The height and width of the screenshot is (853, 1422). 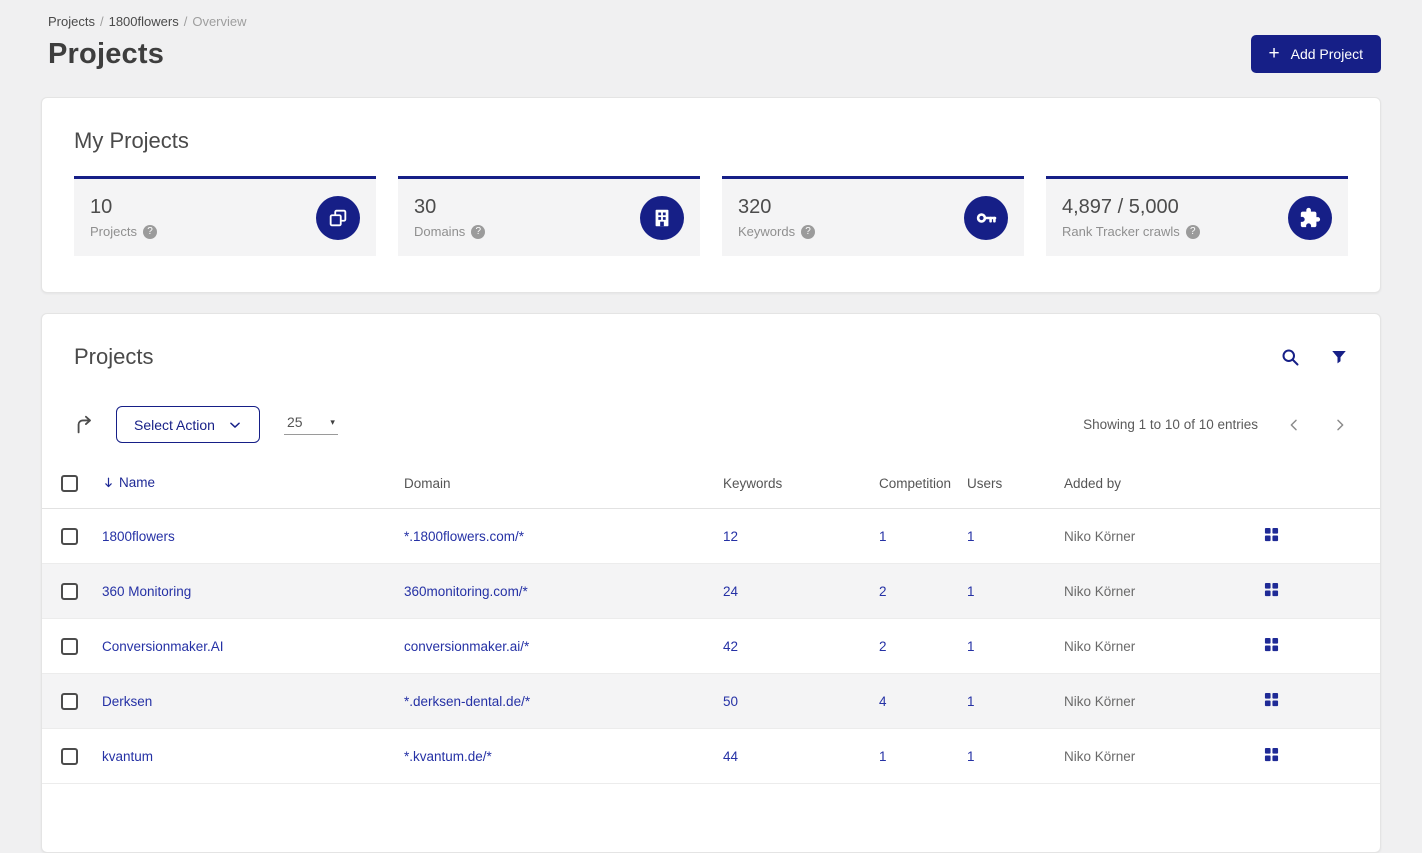 I want to click on project-name-link: Conversionmaker.AI, so click(x=163, y=646).